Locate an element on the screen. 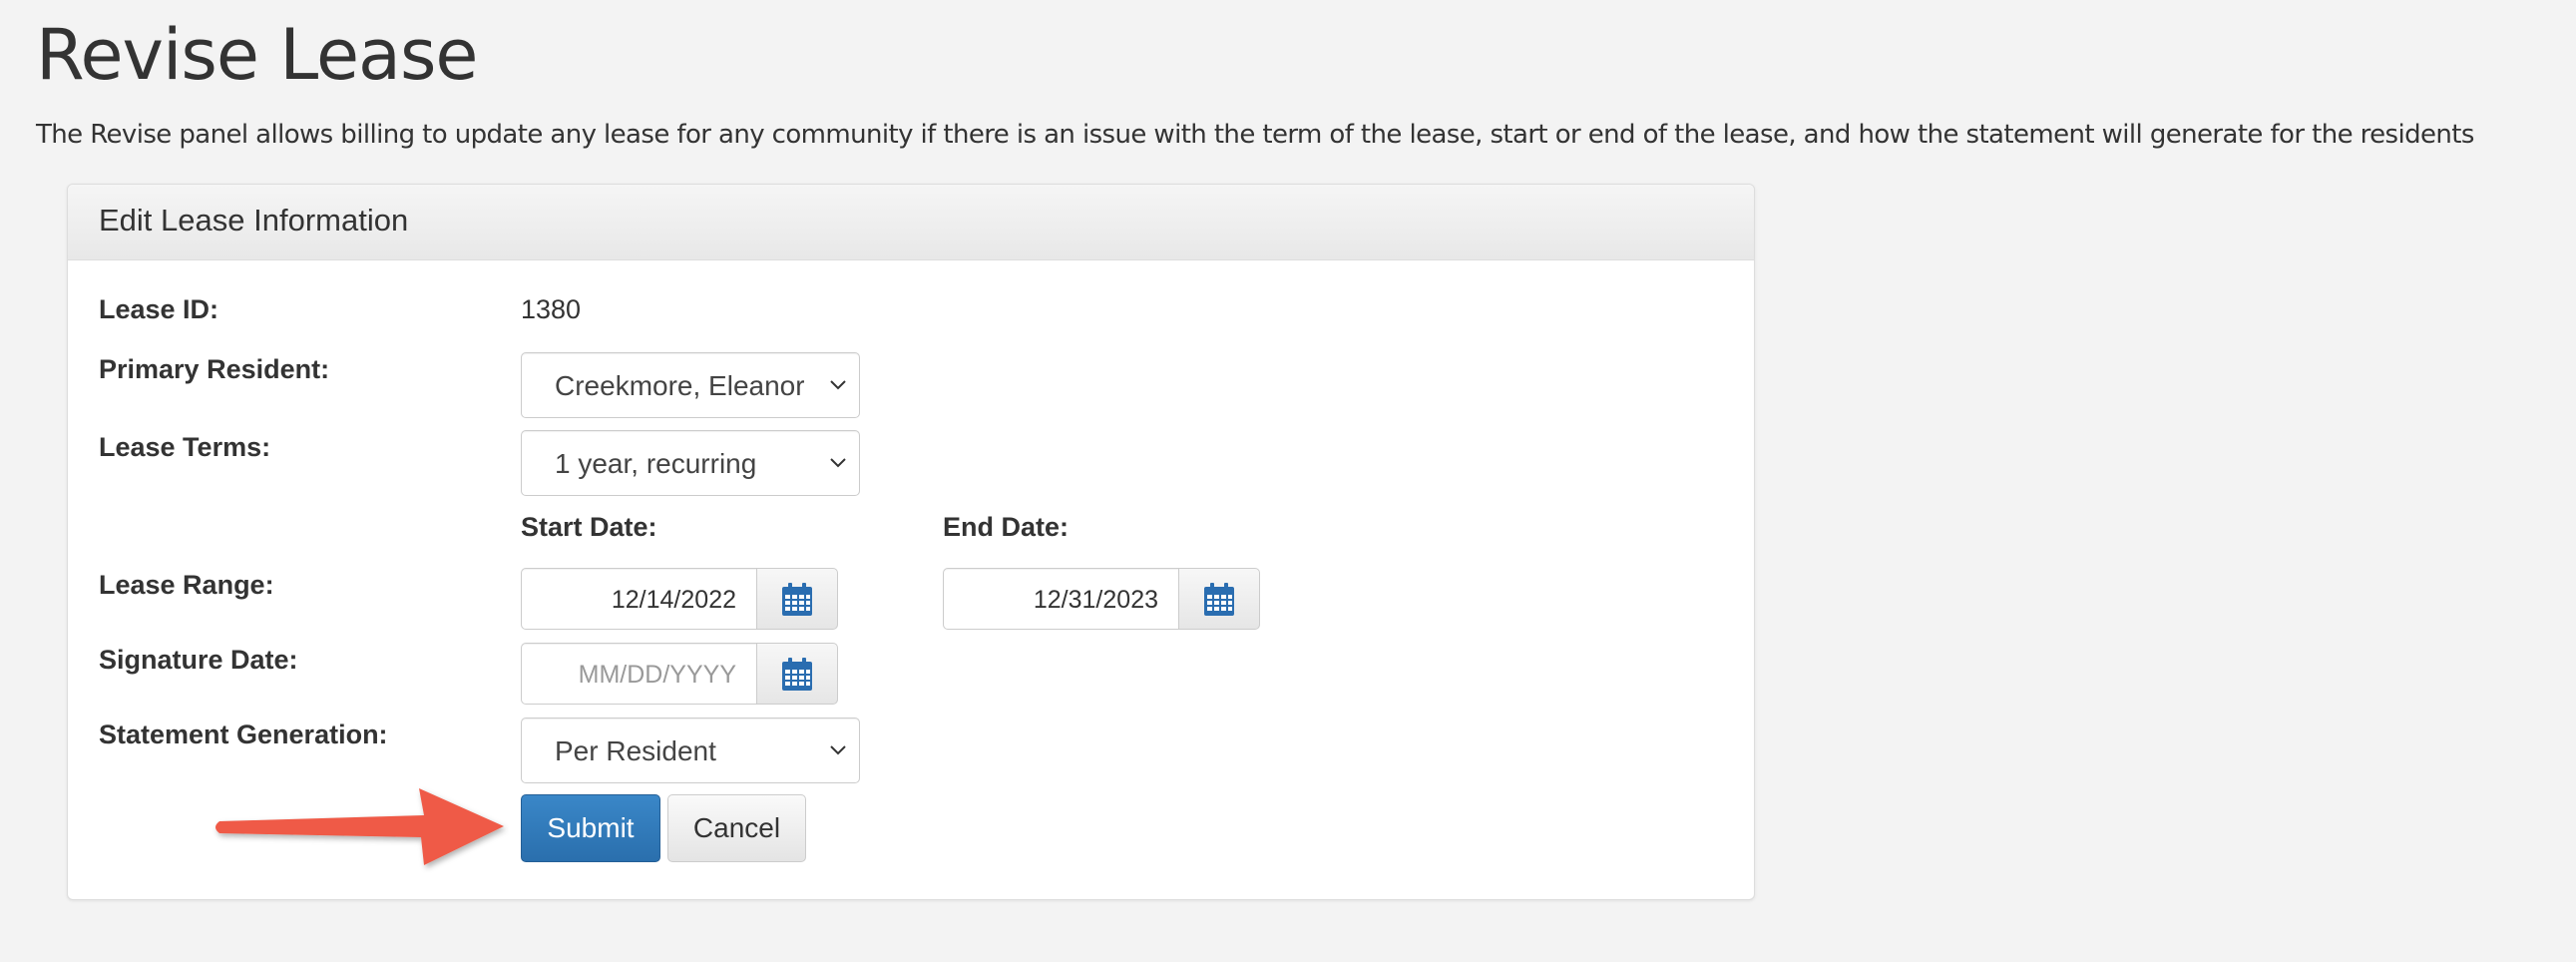  start-date-input: 12/14/2022 is located at coordinates (639, 599).